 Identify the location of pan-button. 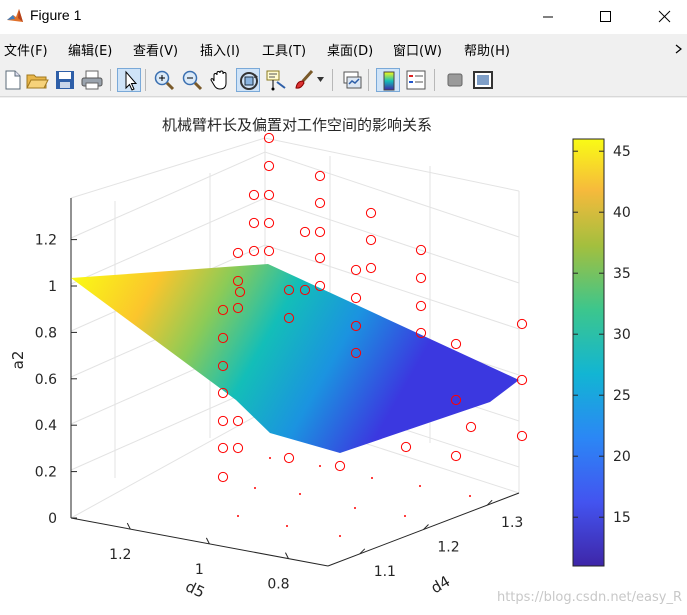
(220, 80).